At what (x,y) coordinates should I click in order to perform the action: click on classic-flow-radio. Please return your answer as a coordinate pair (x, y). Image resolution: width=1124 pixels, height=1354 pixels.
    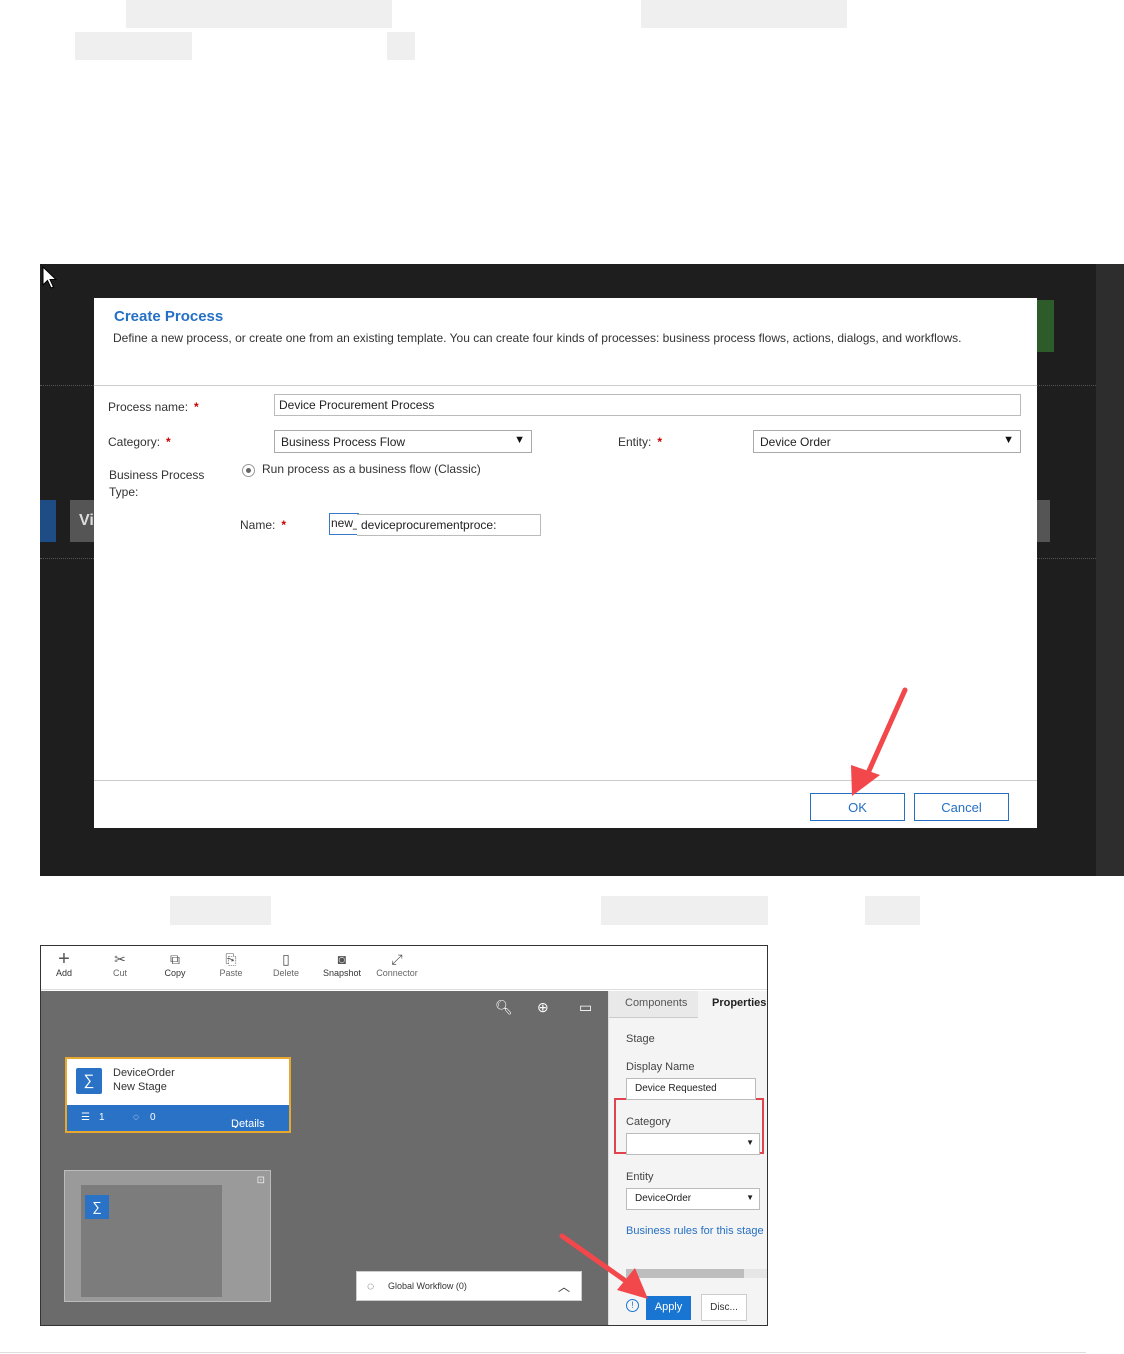
    Looking at the image, I should click on (248, 470).